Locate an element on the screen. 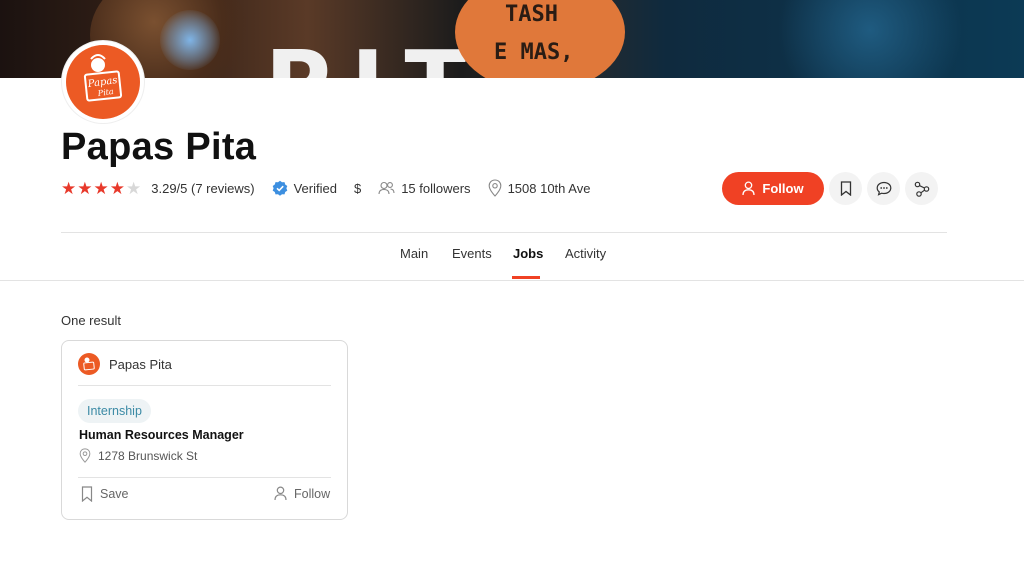  users-icon is located at coordinates (386, 188).